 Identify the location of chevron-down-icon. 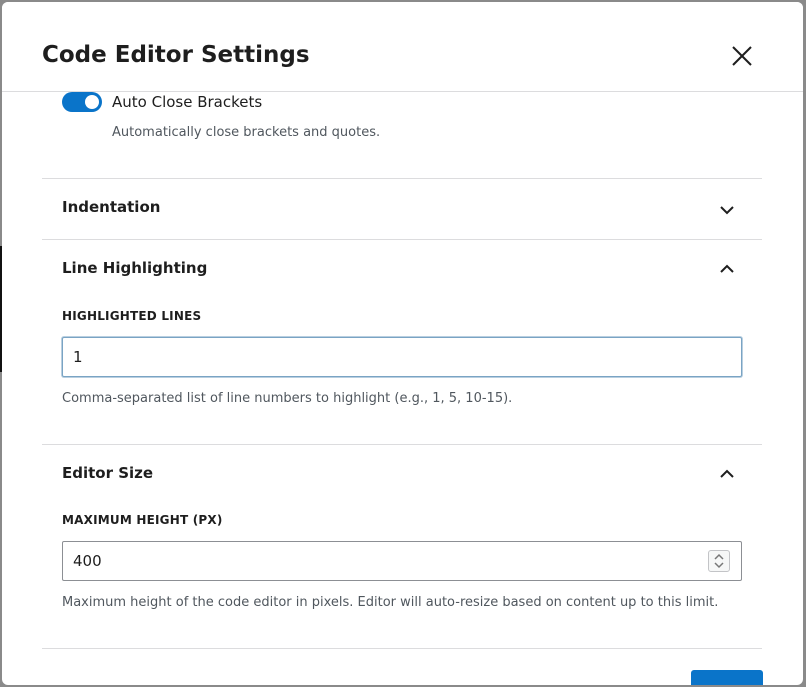
(727, 210).